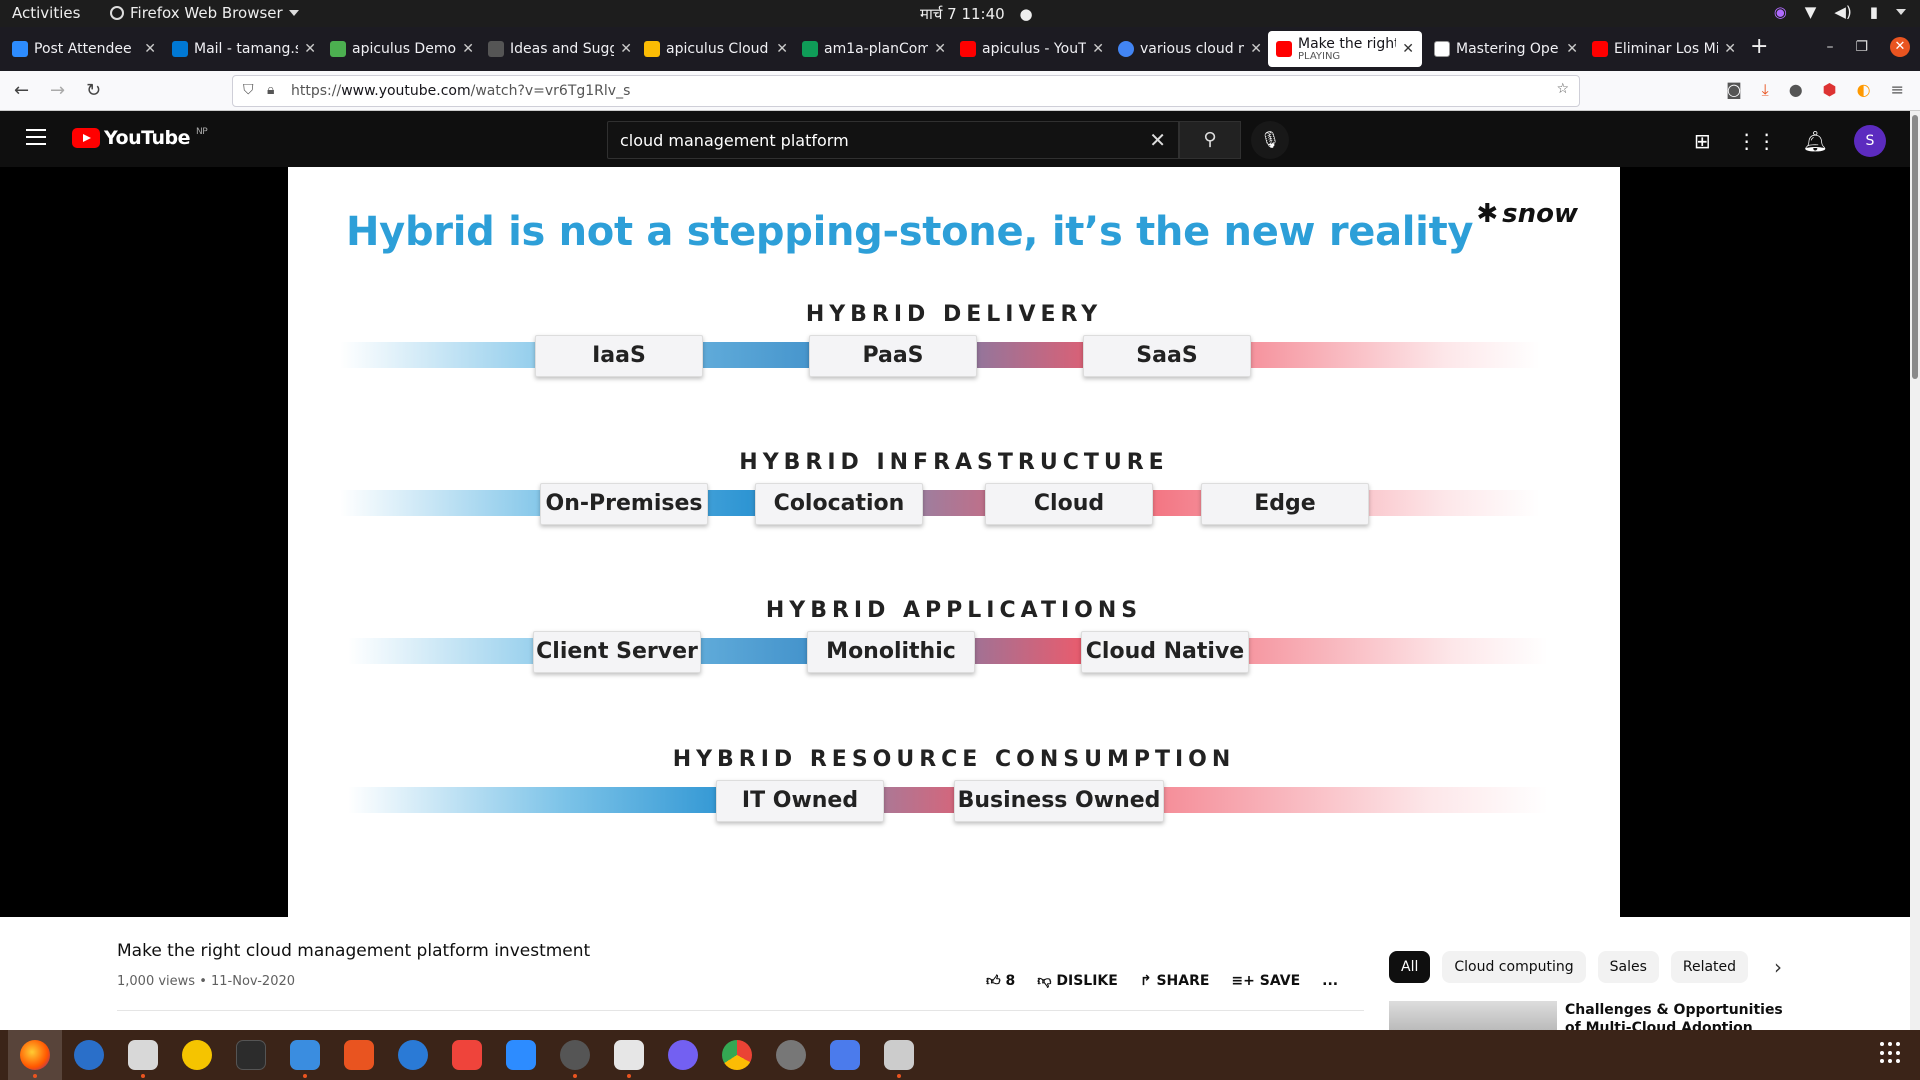  What do you see at coordinates (35, 1055) in the screenshot?
I see `firefox-icon` at bounding box center [35, 1055].